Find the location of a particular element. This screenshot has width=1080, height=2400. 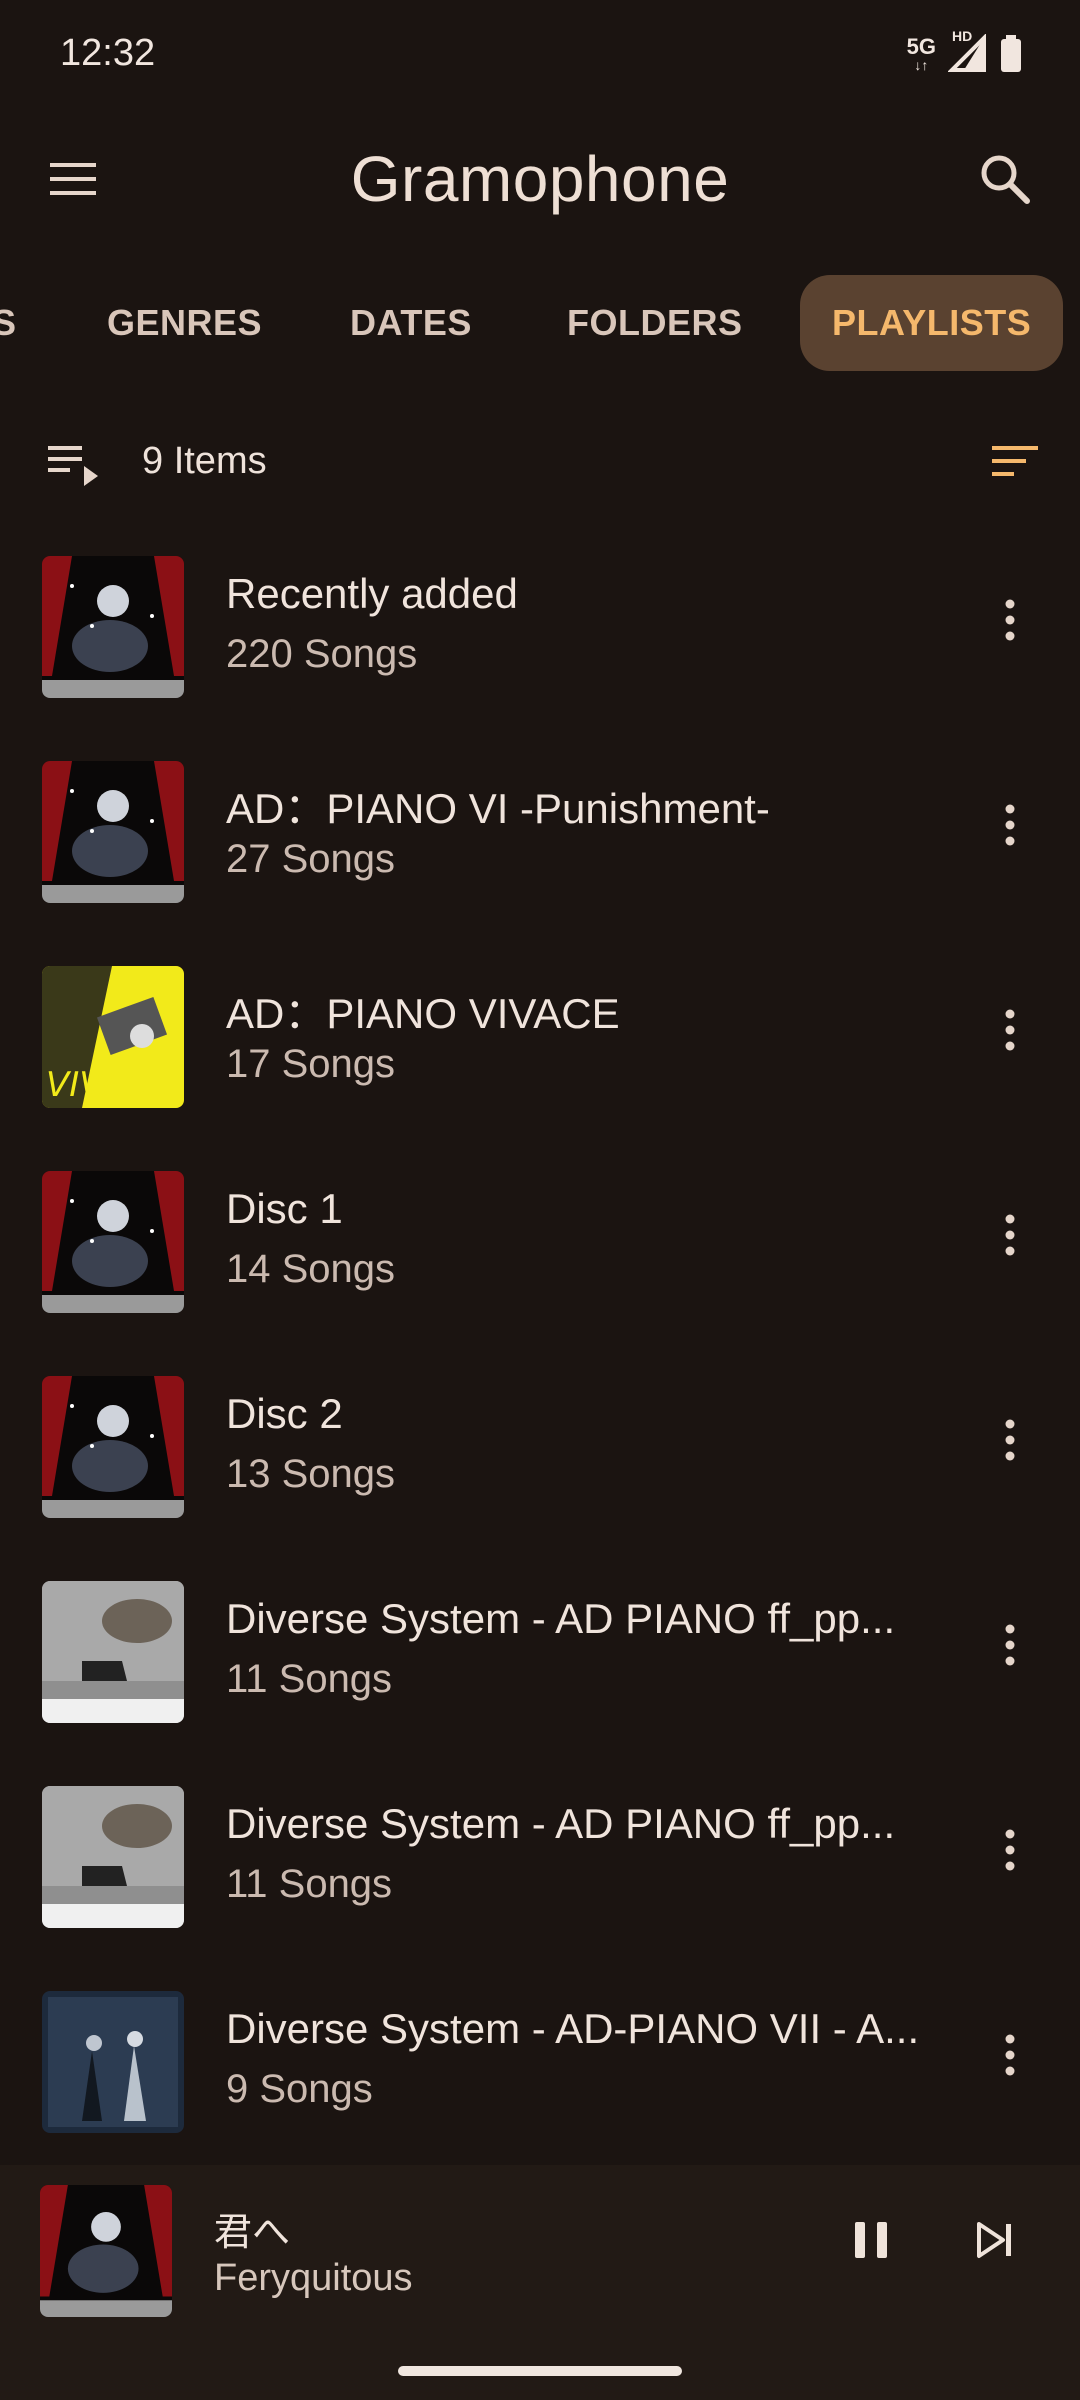

tab-dates: DATES is located at coordinates (411, 323).